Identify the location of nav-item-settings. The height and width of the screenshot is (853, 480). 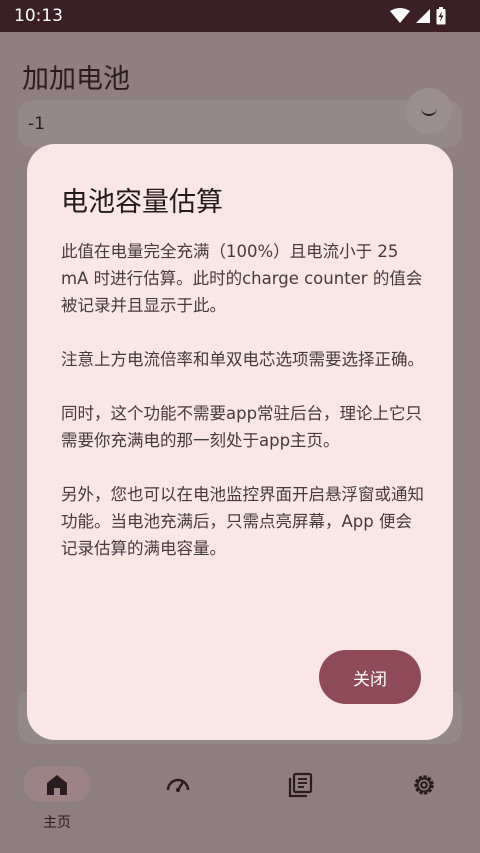
(420, 805).